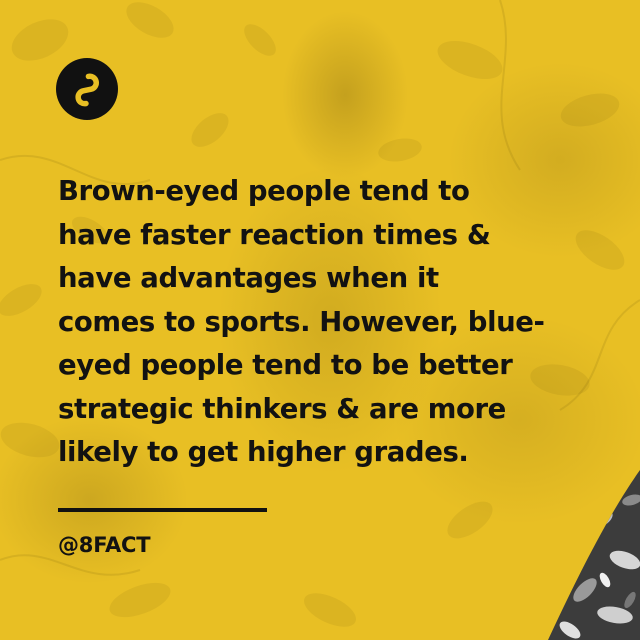  Describe the element at coordinates (274, 234) in the screenshot. I see `fact-line: have faster reaction times &` at that location.